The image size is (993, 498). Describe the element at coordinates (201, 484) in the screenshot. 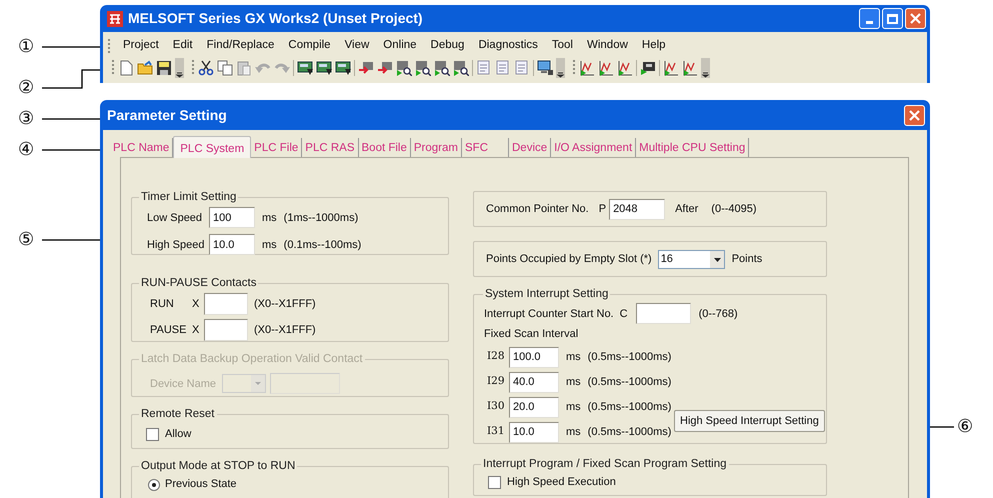

I see `radio-label: Previous State` at that location.